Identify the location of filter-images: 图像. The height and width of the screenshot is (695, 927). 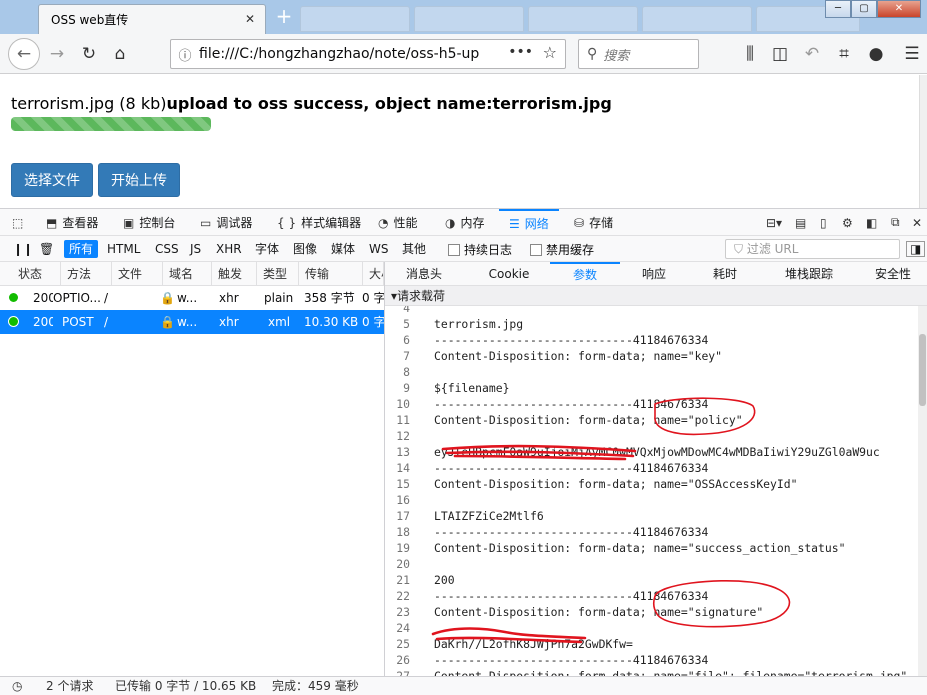
(305, 249).